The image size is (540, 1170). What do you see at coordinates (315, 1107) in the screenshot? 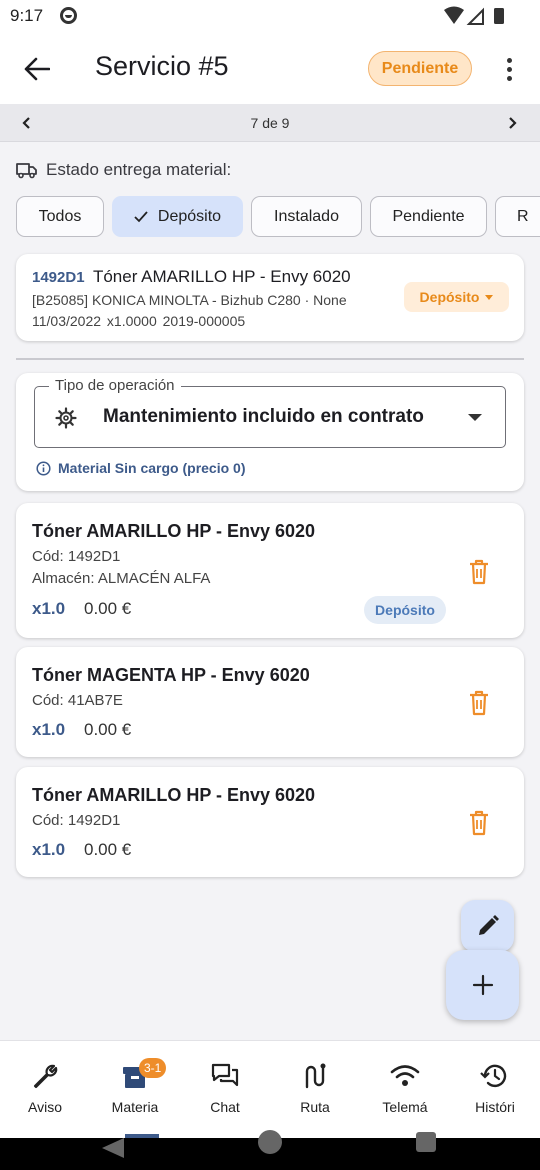
I see `nav-label: Ruta` at bounding box center [315, 1107].